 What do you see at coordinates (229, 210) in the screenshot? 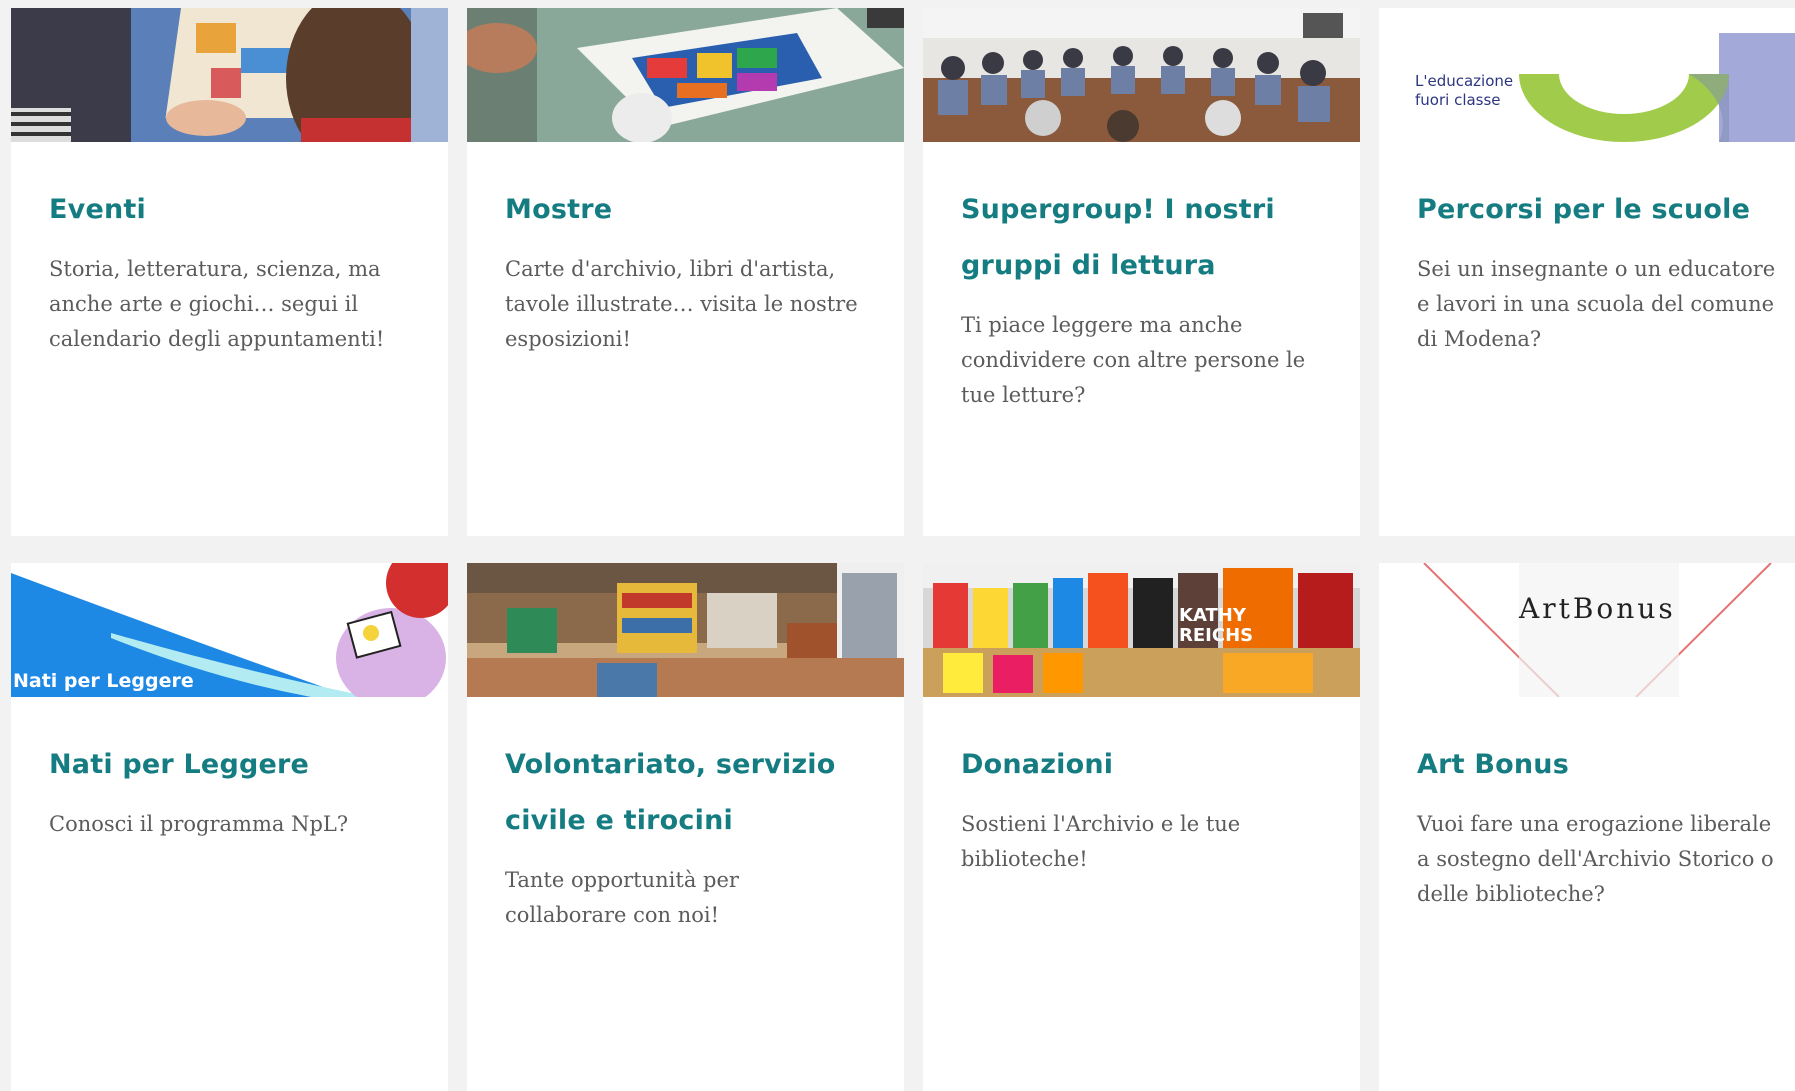
I see `card-title: Eventi` at bounding box center [229, 210].